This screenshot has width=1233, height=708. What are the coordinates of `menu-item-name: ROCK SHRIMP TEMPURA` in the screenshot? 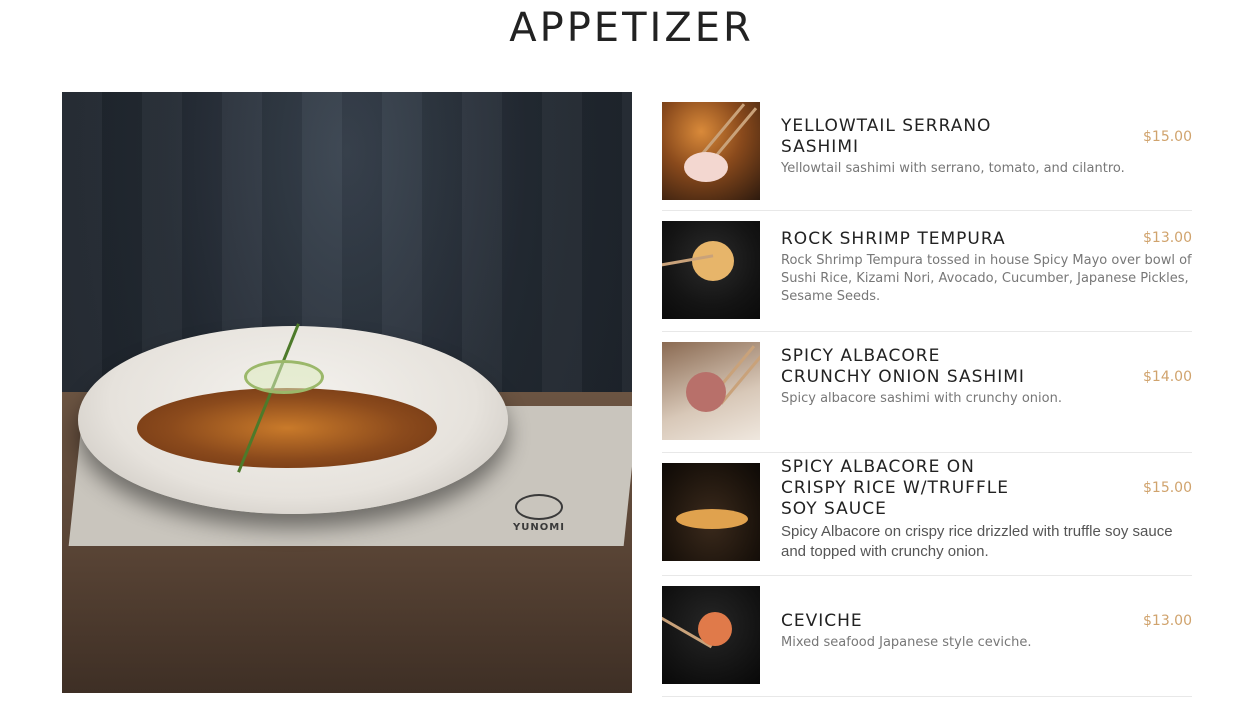 It's located at (893, 239).